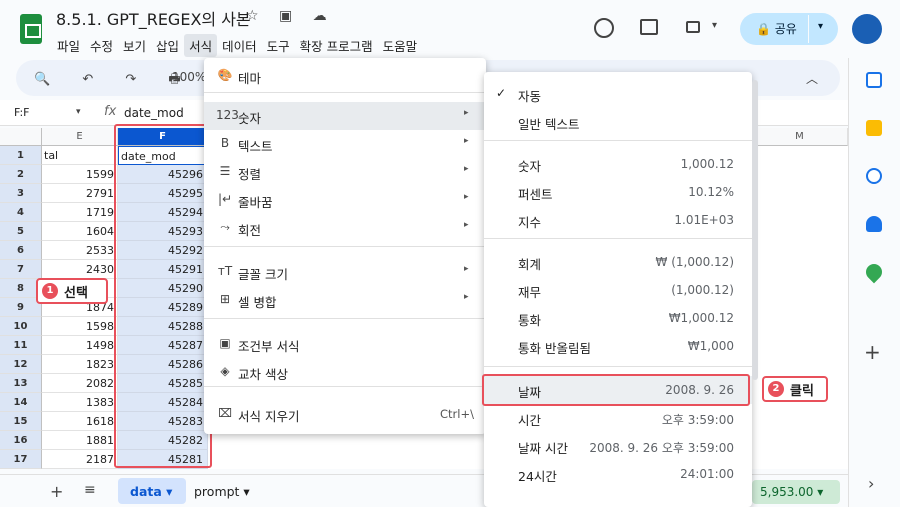 Image resolution: width=900 pixels, height=507 pixels. What do you see at coordinates (345, 300) in the screenshot?
I see `format-menu-item-merge: ⊞ 셀 병합 ▸` at bounding box center [345, 300].